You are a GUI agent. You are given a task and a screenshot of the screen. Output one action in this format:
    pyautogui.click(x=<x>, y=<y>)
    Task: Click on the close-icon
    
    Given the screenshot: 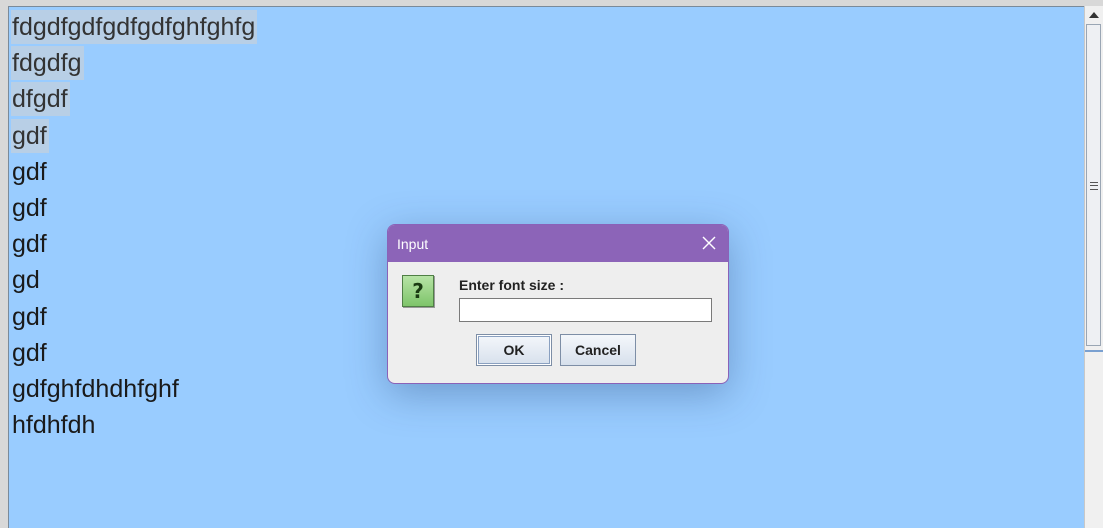 What is the action you would take?
    pyautogui.click(x=709, y=243)
    